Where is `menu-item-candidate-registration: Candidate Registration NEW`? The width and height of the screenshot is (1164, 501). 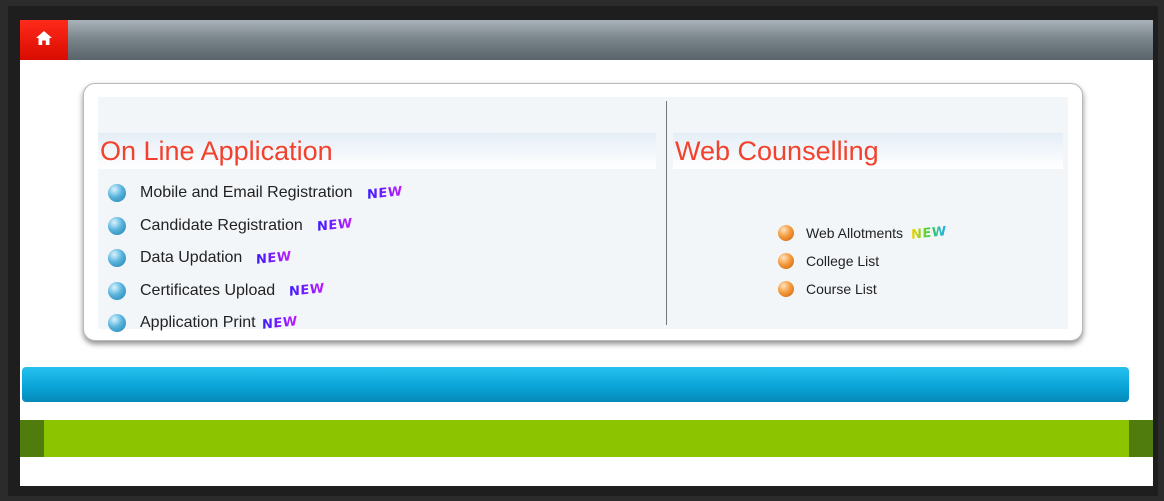
menu-item-candidate-registration: Candidate Registration NEW is located at coordinates (255, 226).